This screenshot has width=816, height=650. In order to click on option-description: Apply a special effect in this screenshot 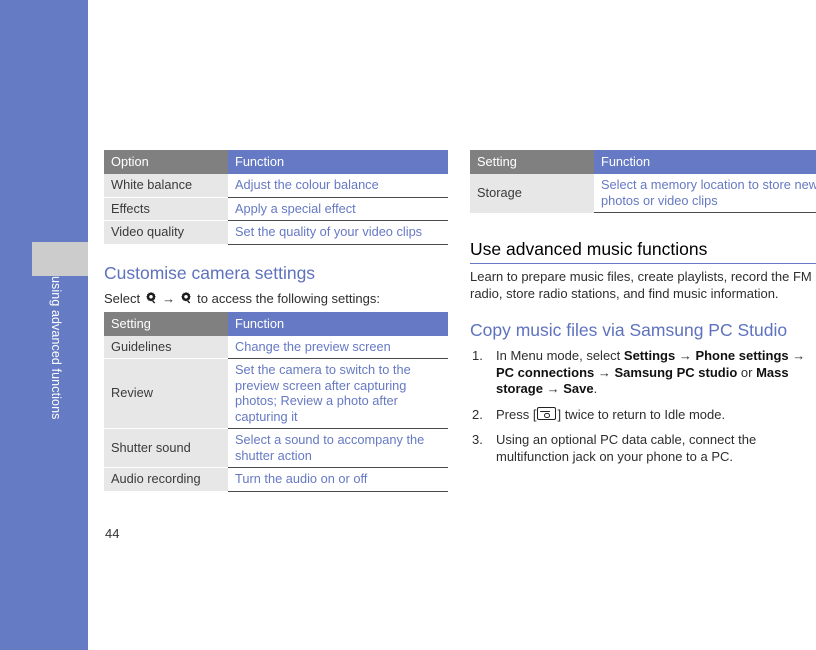, I will do `click(338, 209)`.